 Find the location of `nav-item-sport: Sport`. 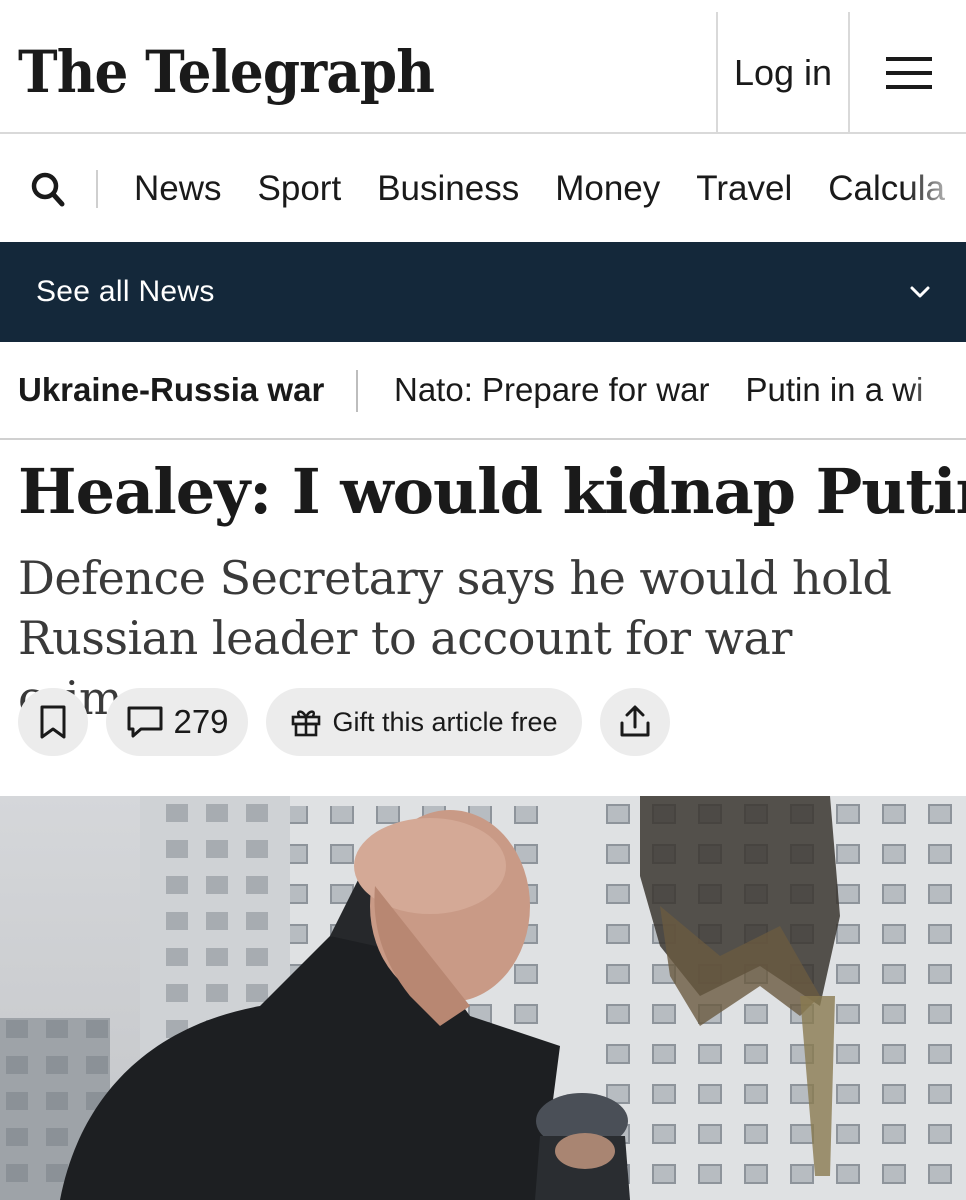

nav-item-sport: Sport is located at coordinates (300, 189).